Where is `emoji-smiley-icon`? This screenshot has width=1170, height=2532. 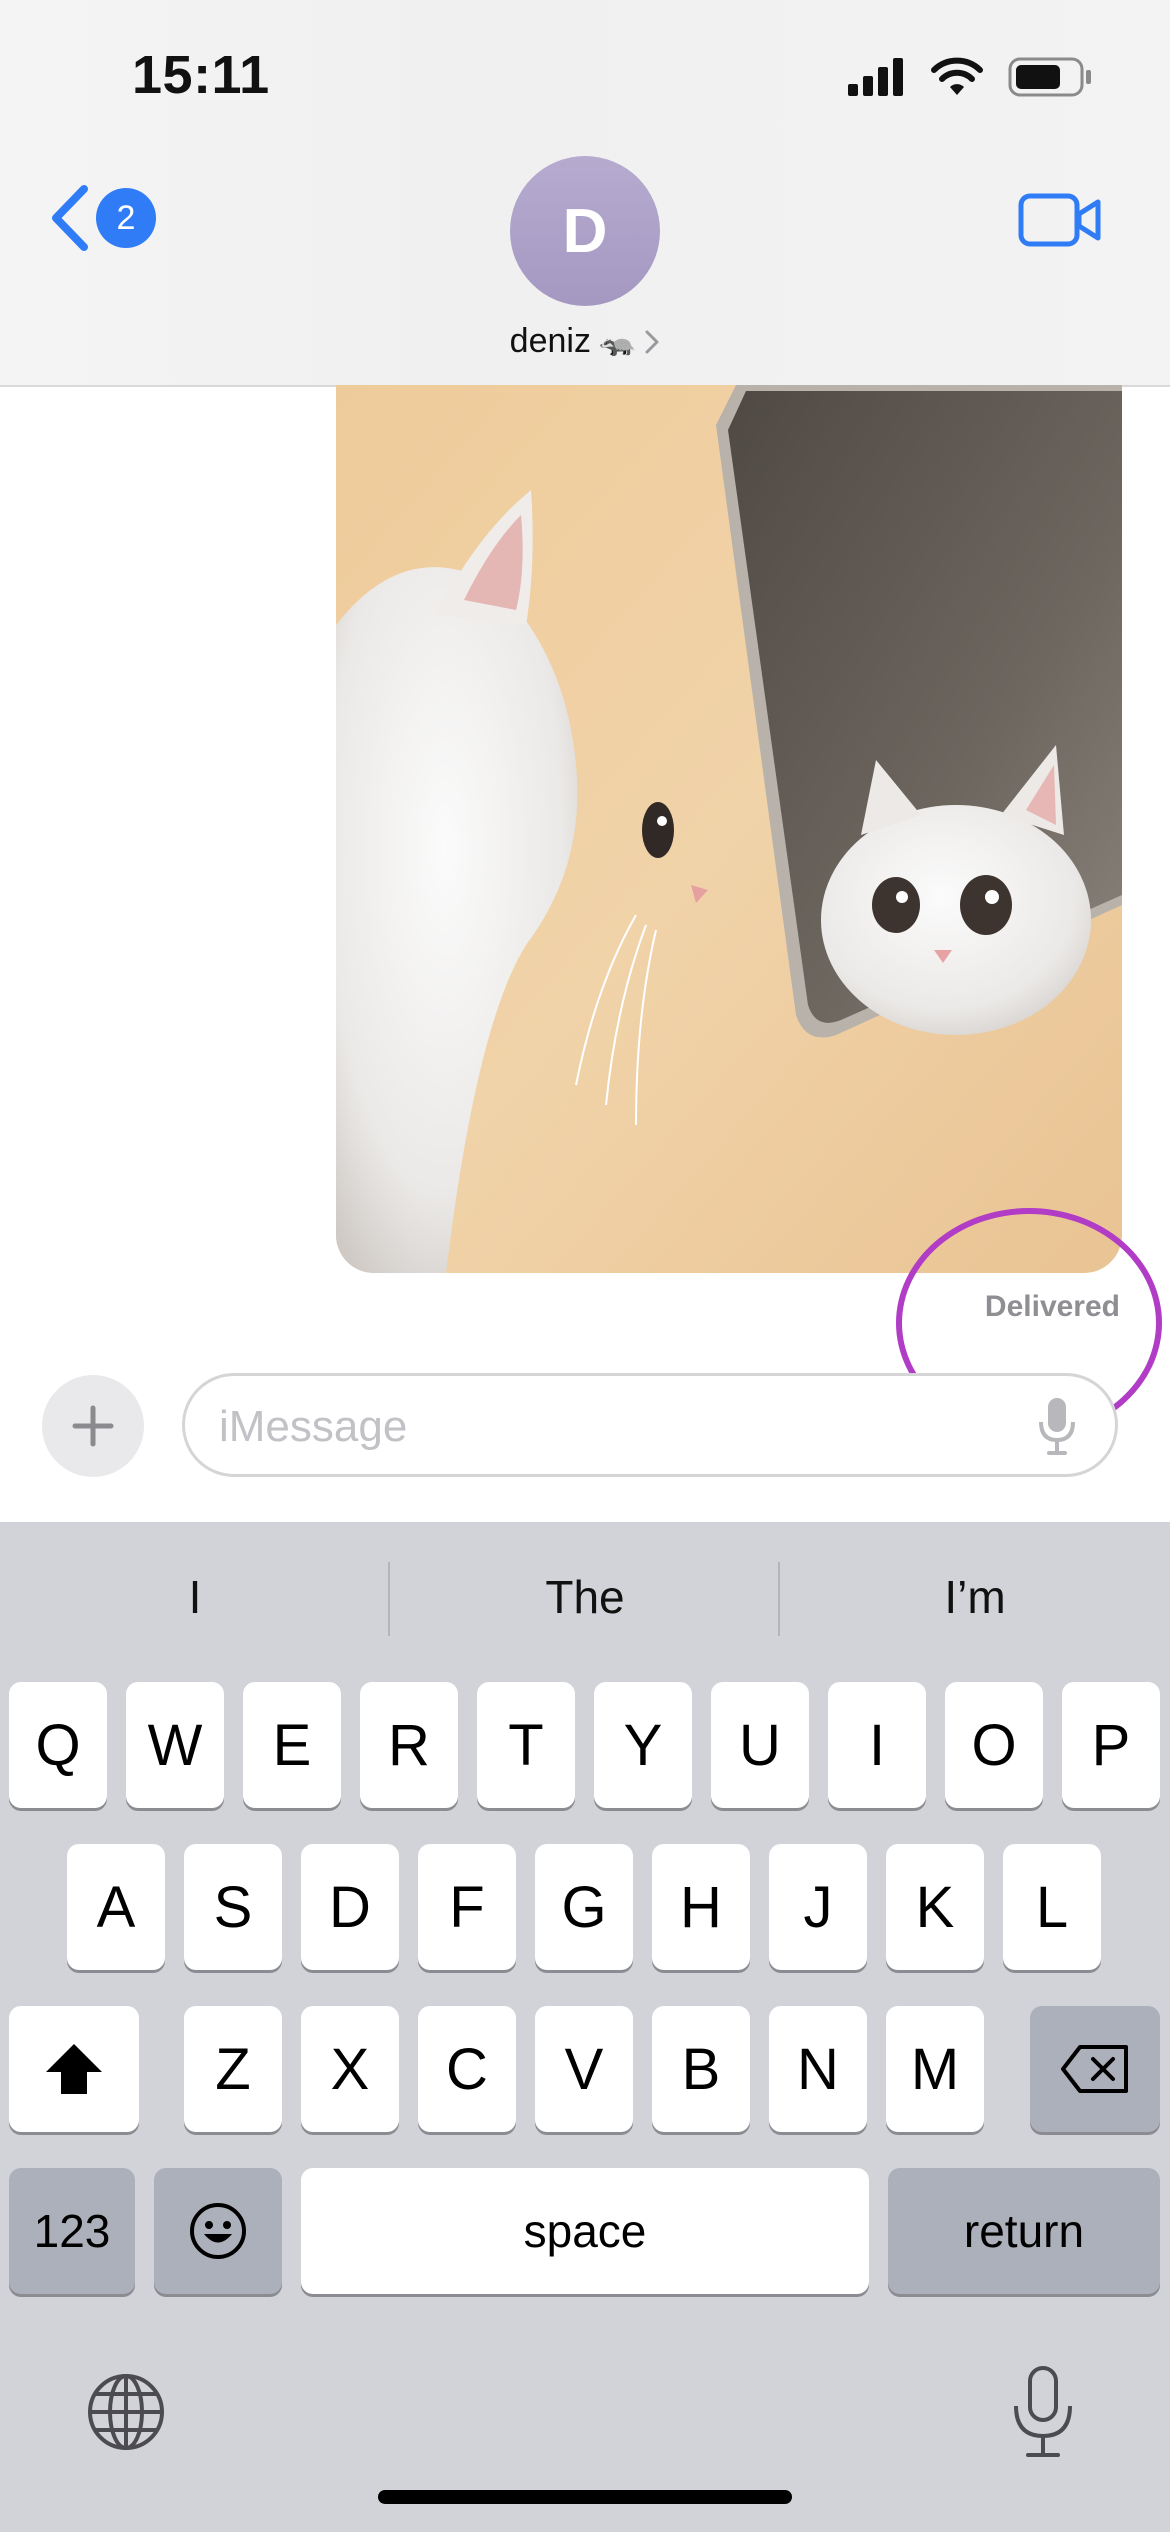
emoji-smiley-icon is located at coordinates (218, 2231).